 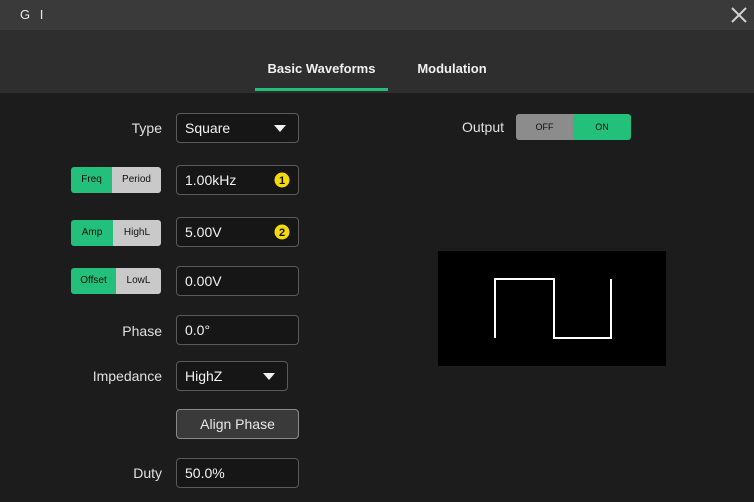 What do you see at coordinates (203, 232) in the screenshot?
I see `amp-value: 5.00V` at bounding box center [203, 232].